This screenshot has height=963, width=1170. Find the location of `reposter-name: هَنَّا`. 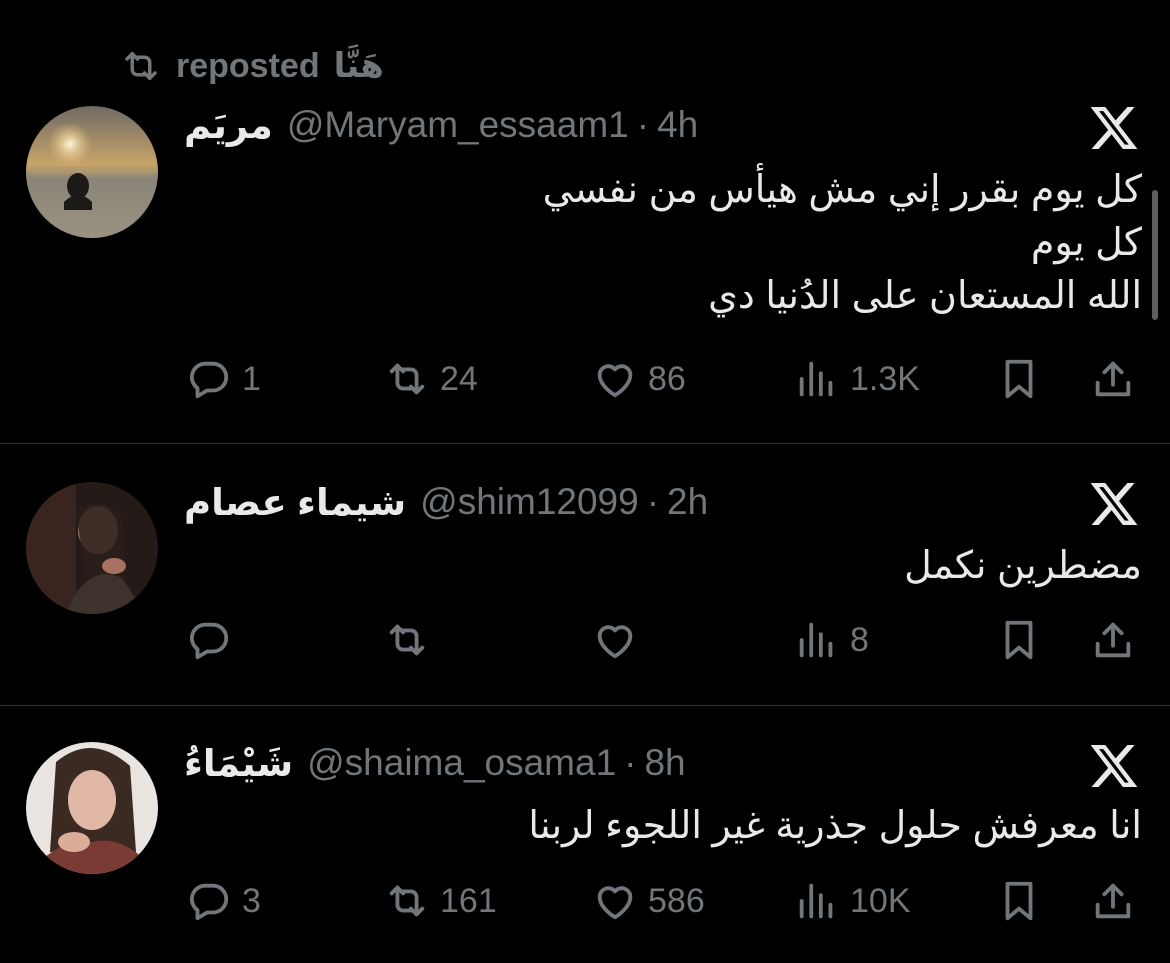

reposter-name: هَنَّا is located at coordinates (358, 66).